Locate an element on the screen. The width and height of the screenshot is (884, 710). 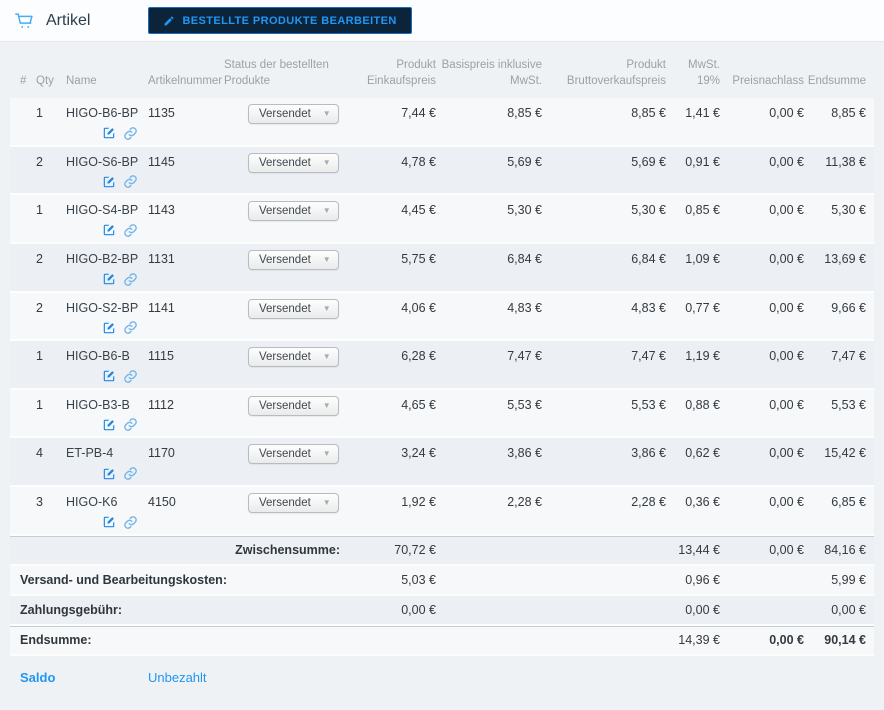
grand-total-endsumme: 90,14 € is located at coordinates (845, 640).